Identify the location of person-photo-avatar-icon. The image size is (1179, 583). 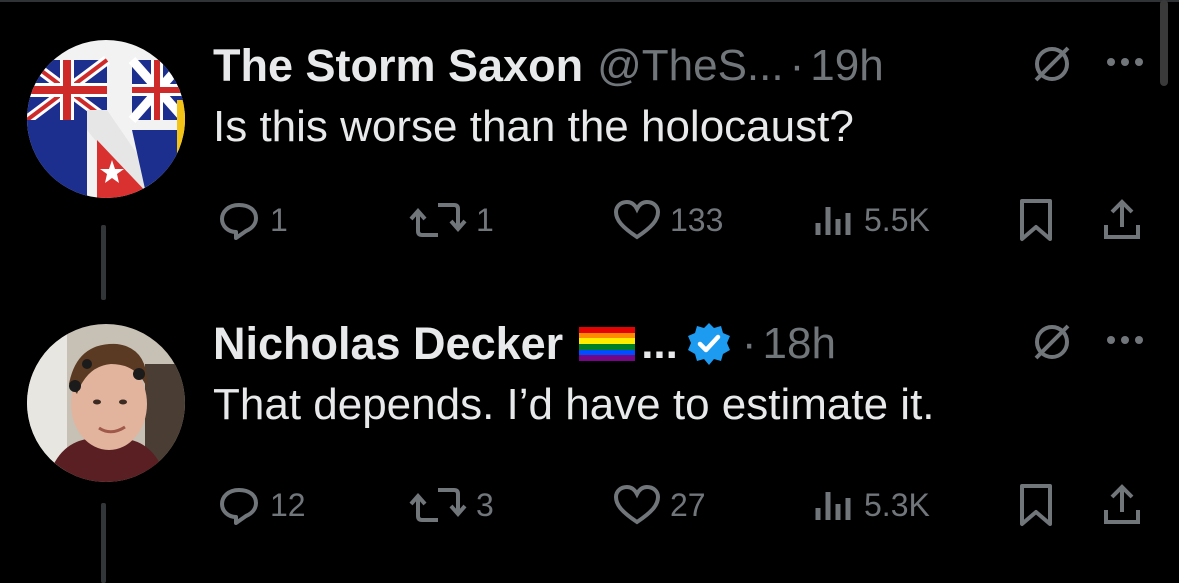
(106, 403).